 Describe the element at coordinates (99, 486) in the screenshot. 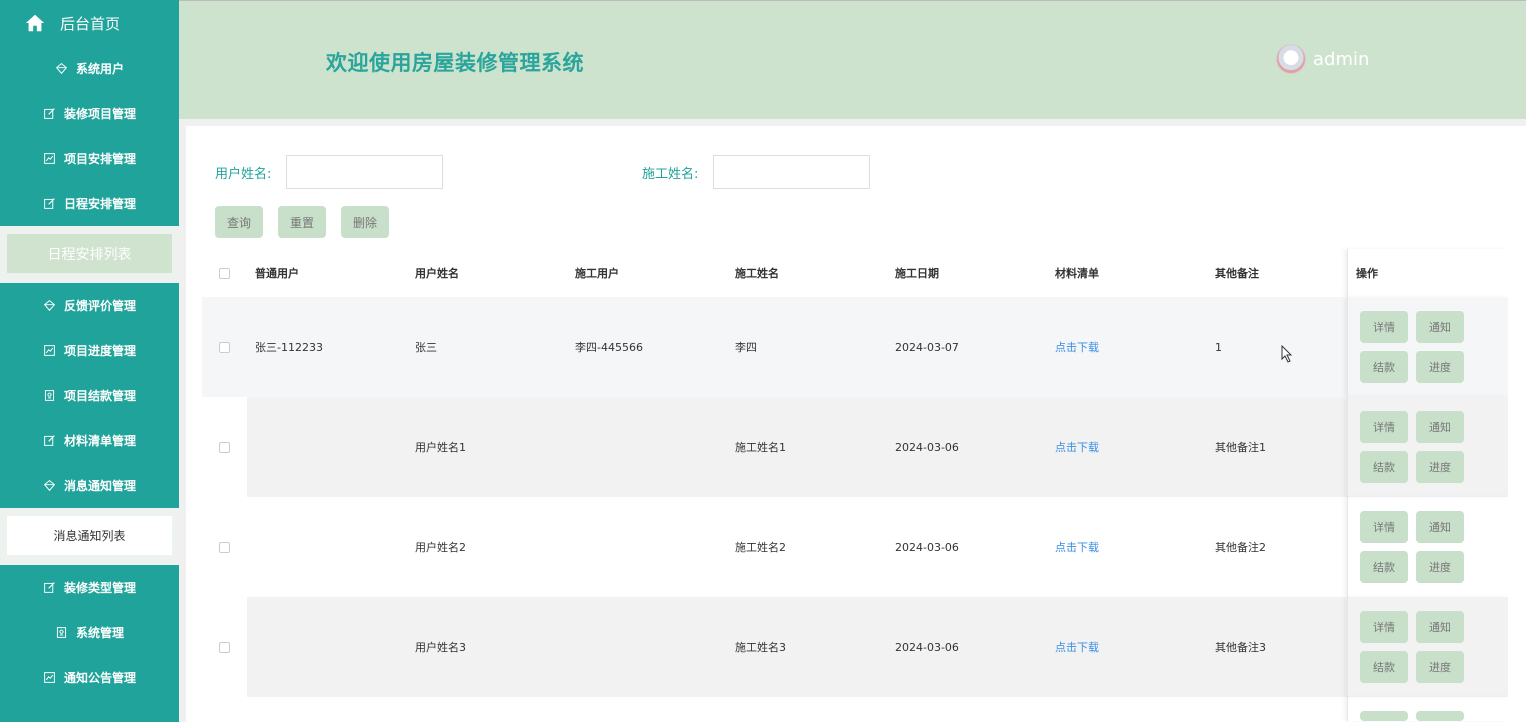

I see `sidebar-item-label: 消息通知管理` at that location.